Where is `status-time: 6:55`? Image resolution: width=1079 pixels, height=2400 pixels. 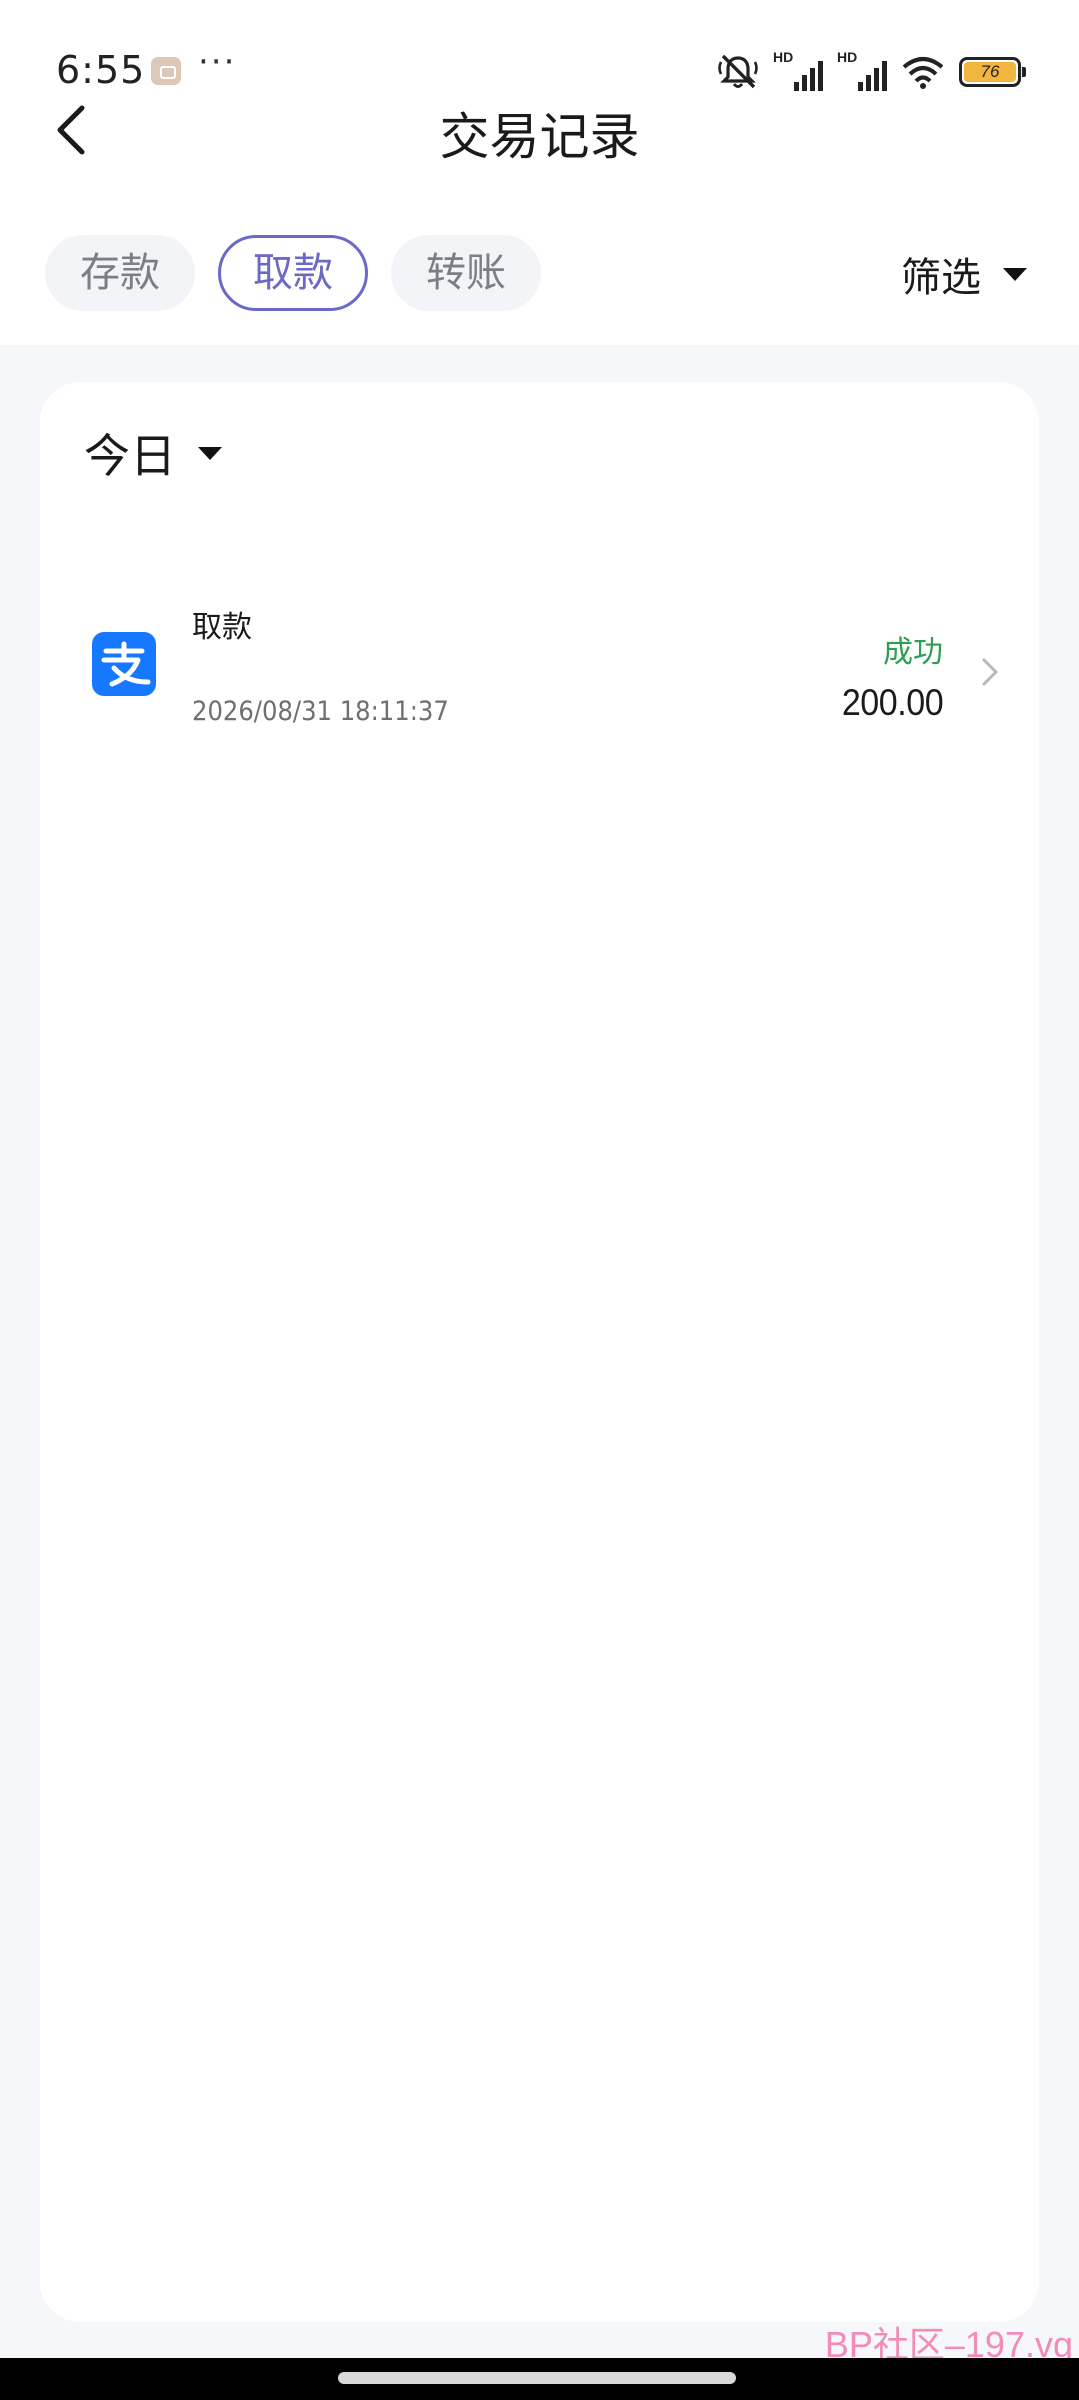
status-time: 6:55 is located at coordinates (101, 70).